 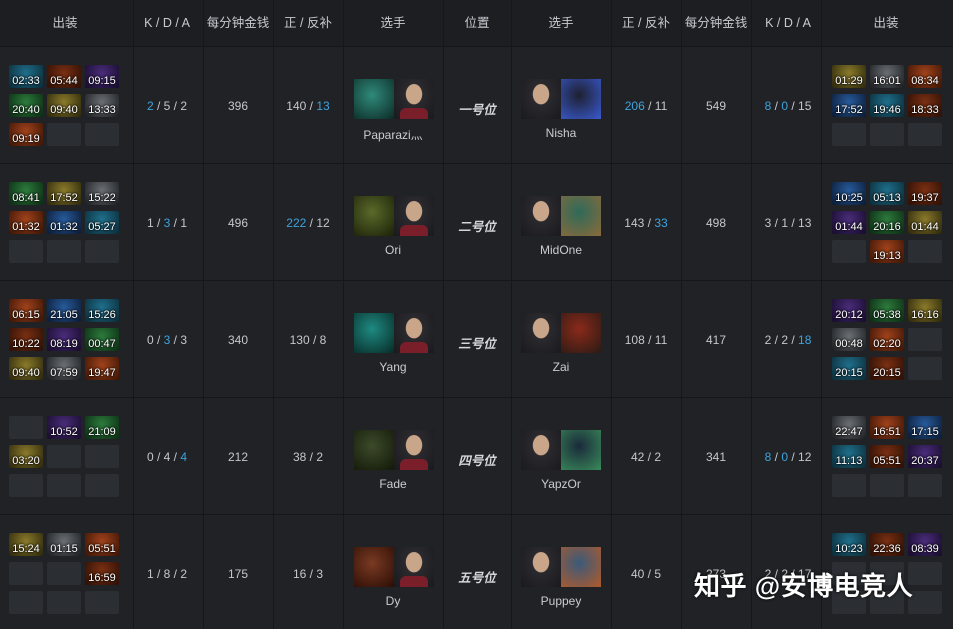 I want to click on last-hits: 143, so click(x=634, y=223).